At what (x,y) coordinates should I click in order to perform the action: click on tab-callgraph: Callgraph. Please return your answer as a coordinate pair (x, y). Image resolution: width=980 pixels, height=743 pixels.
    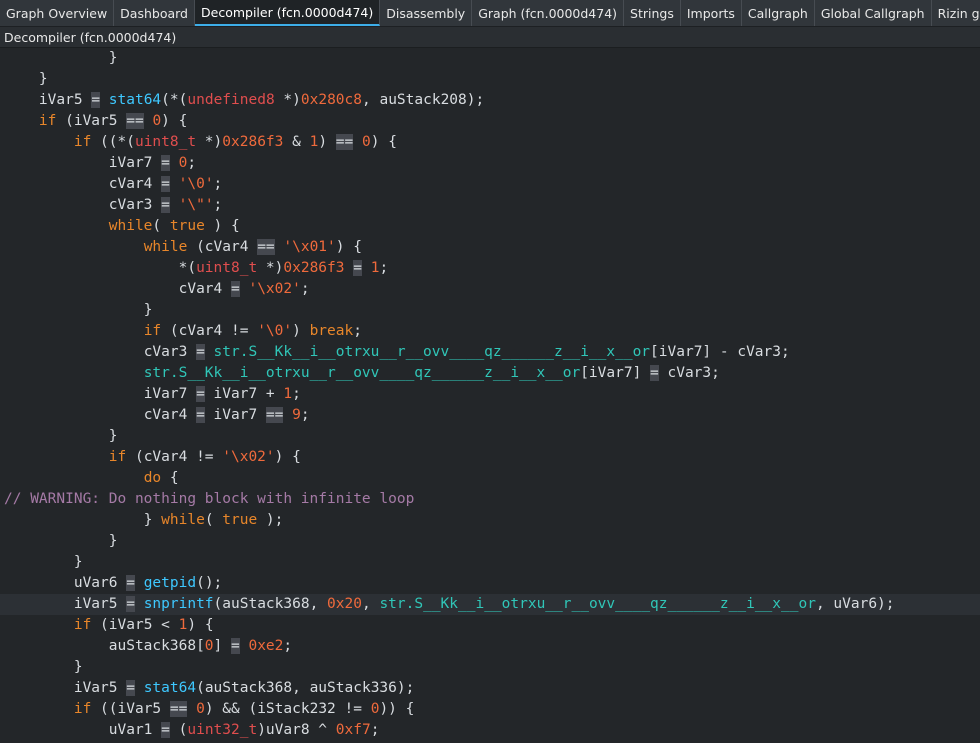
    Looking at the image, I should click on (778, 13).